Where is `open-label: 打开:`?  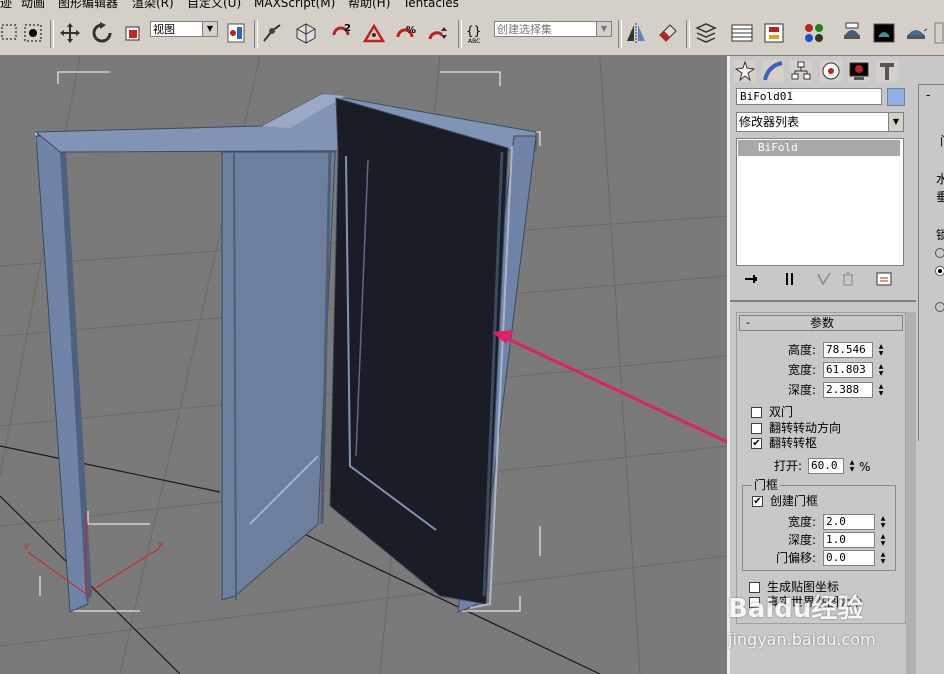 open-label: 打开: is located at coordinates (788, 466).